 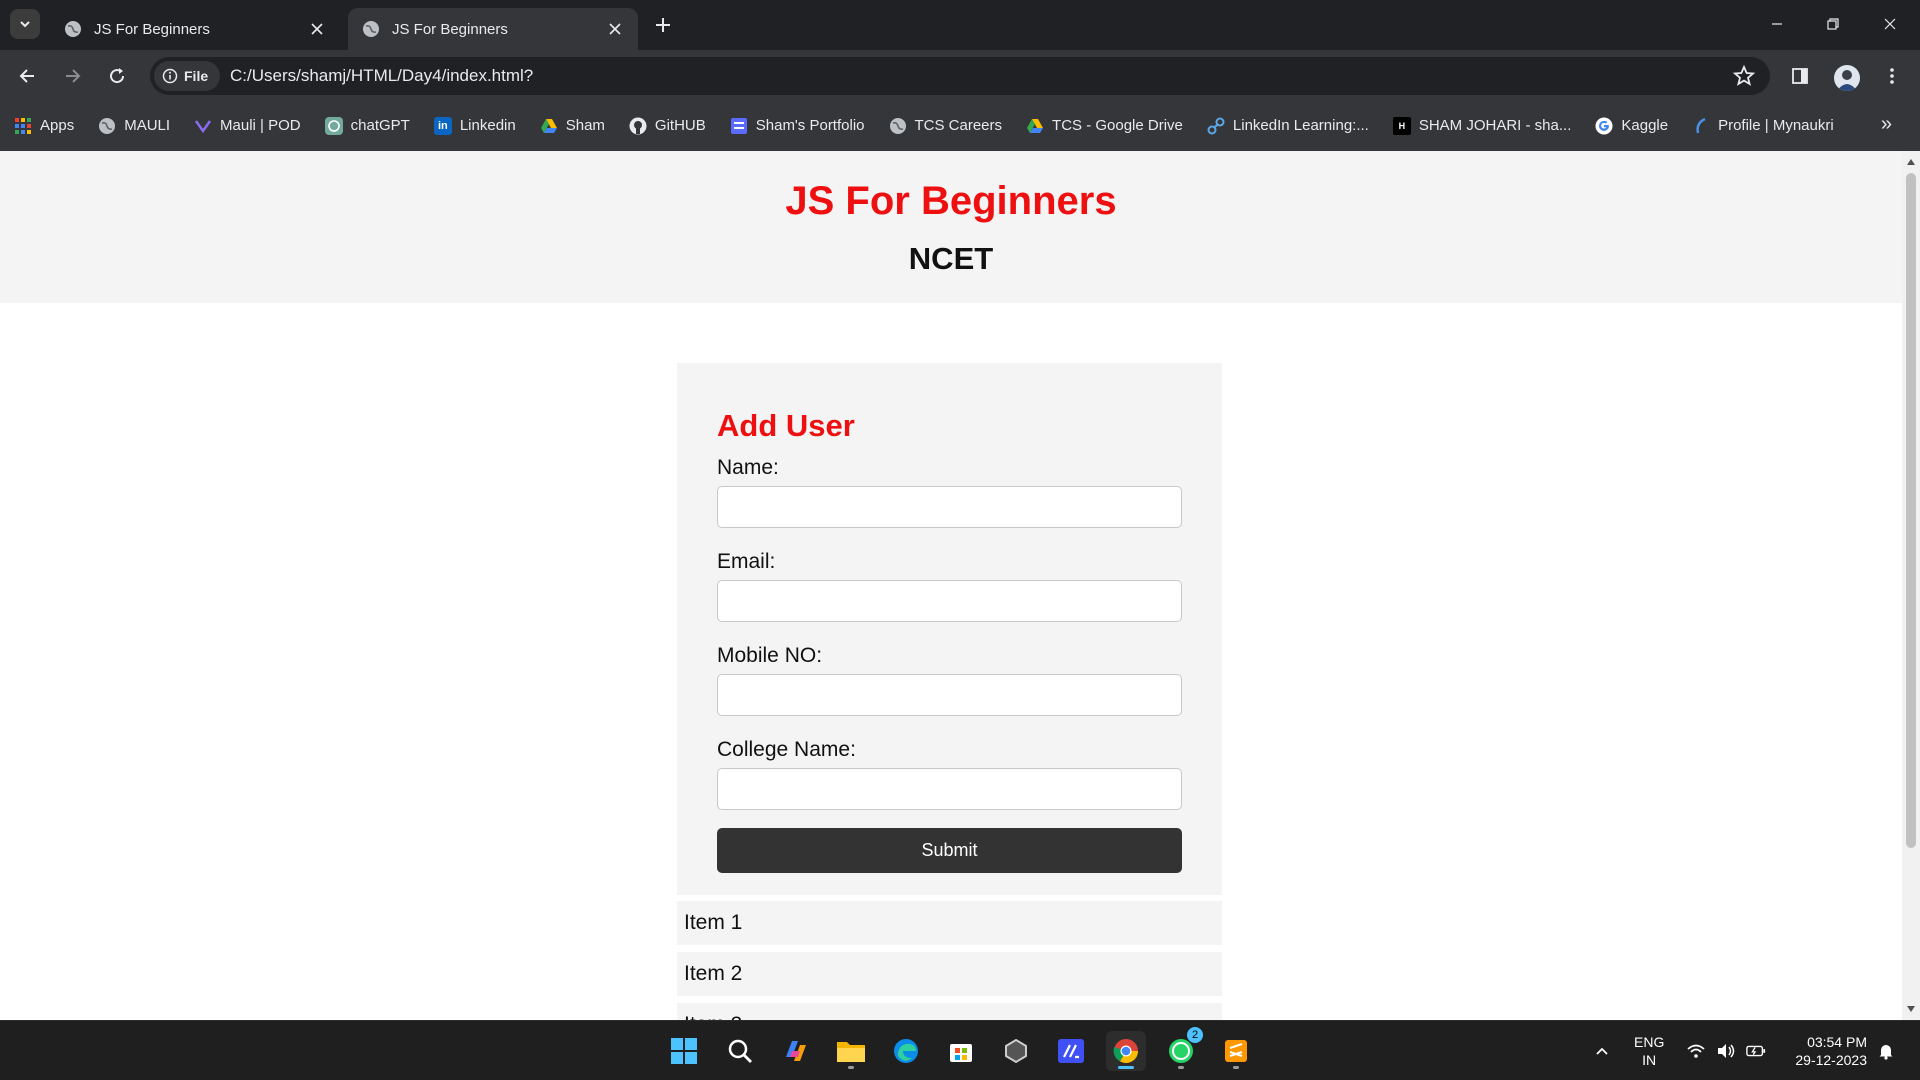 I want to click on bookmark-apps: Apps, so click(x=44, y=126).